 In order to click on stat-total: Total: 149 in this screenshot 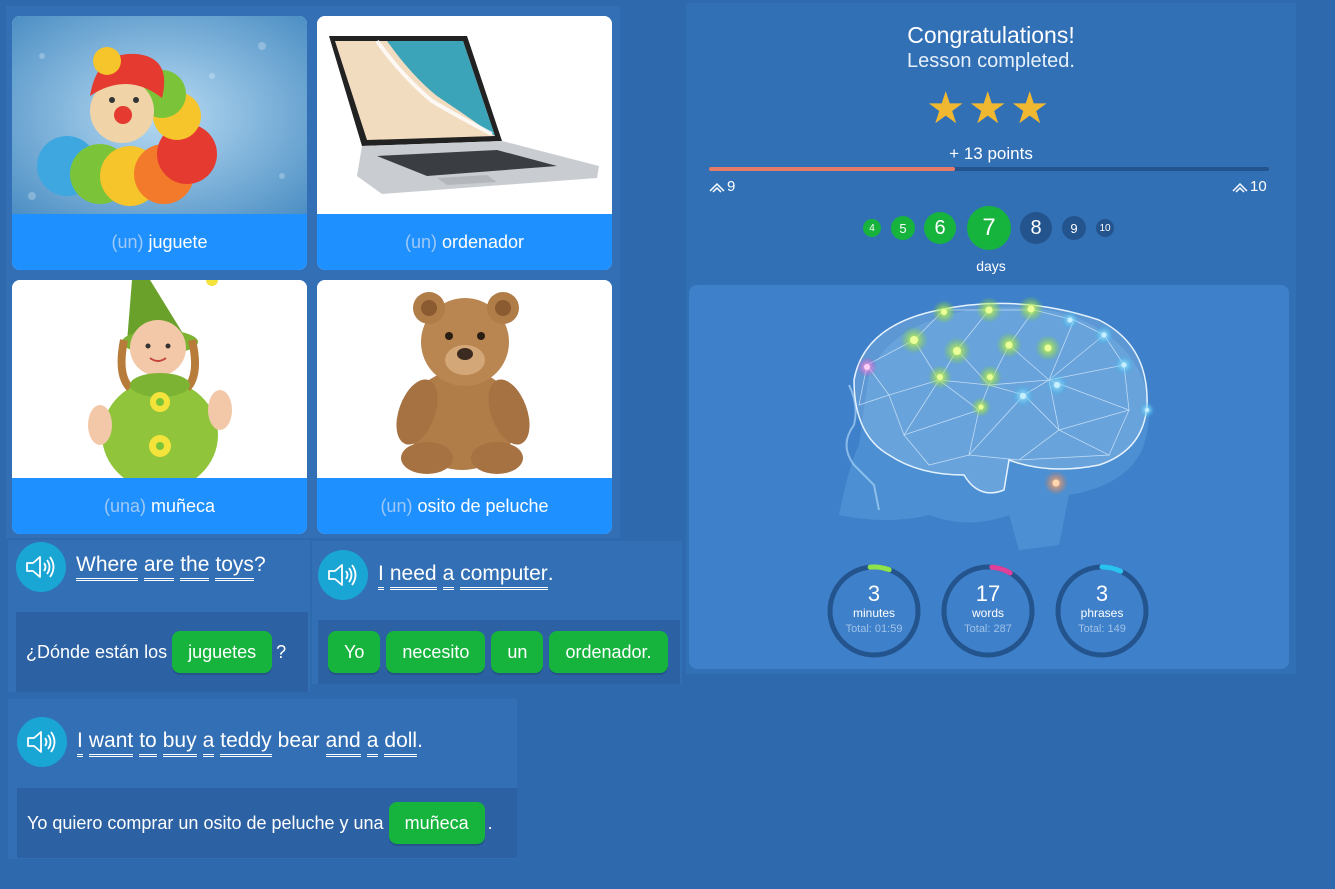, I will do `click(1102, 629)`.